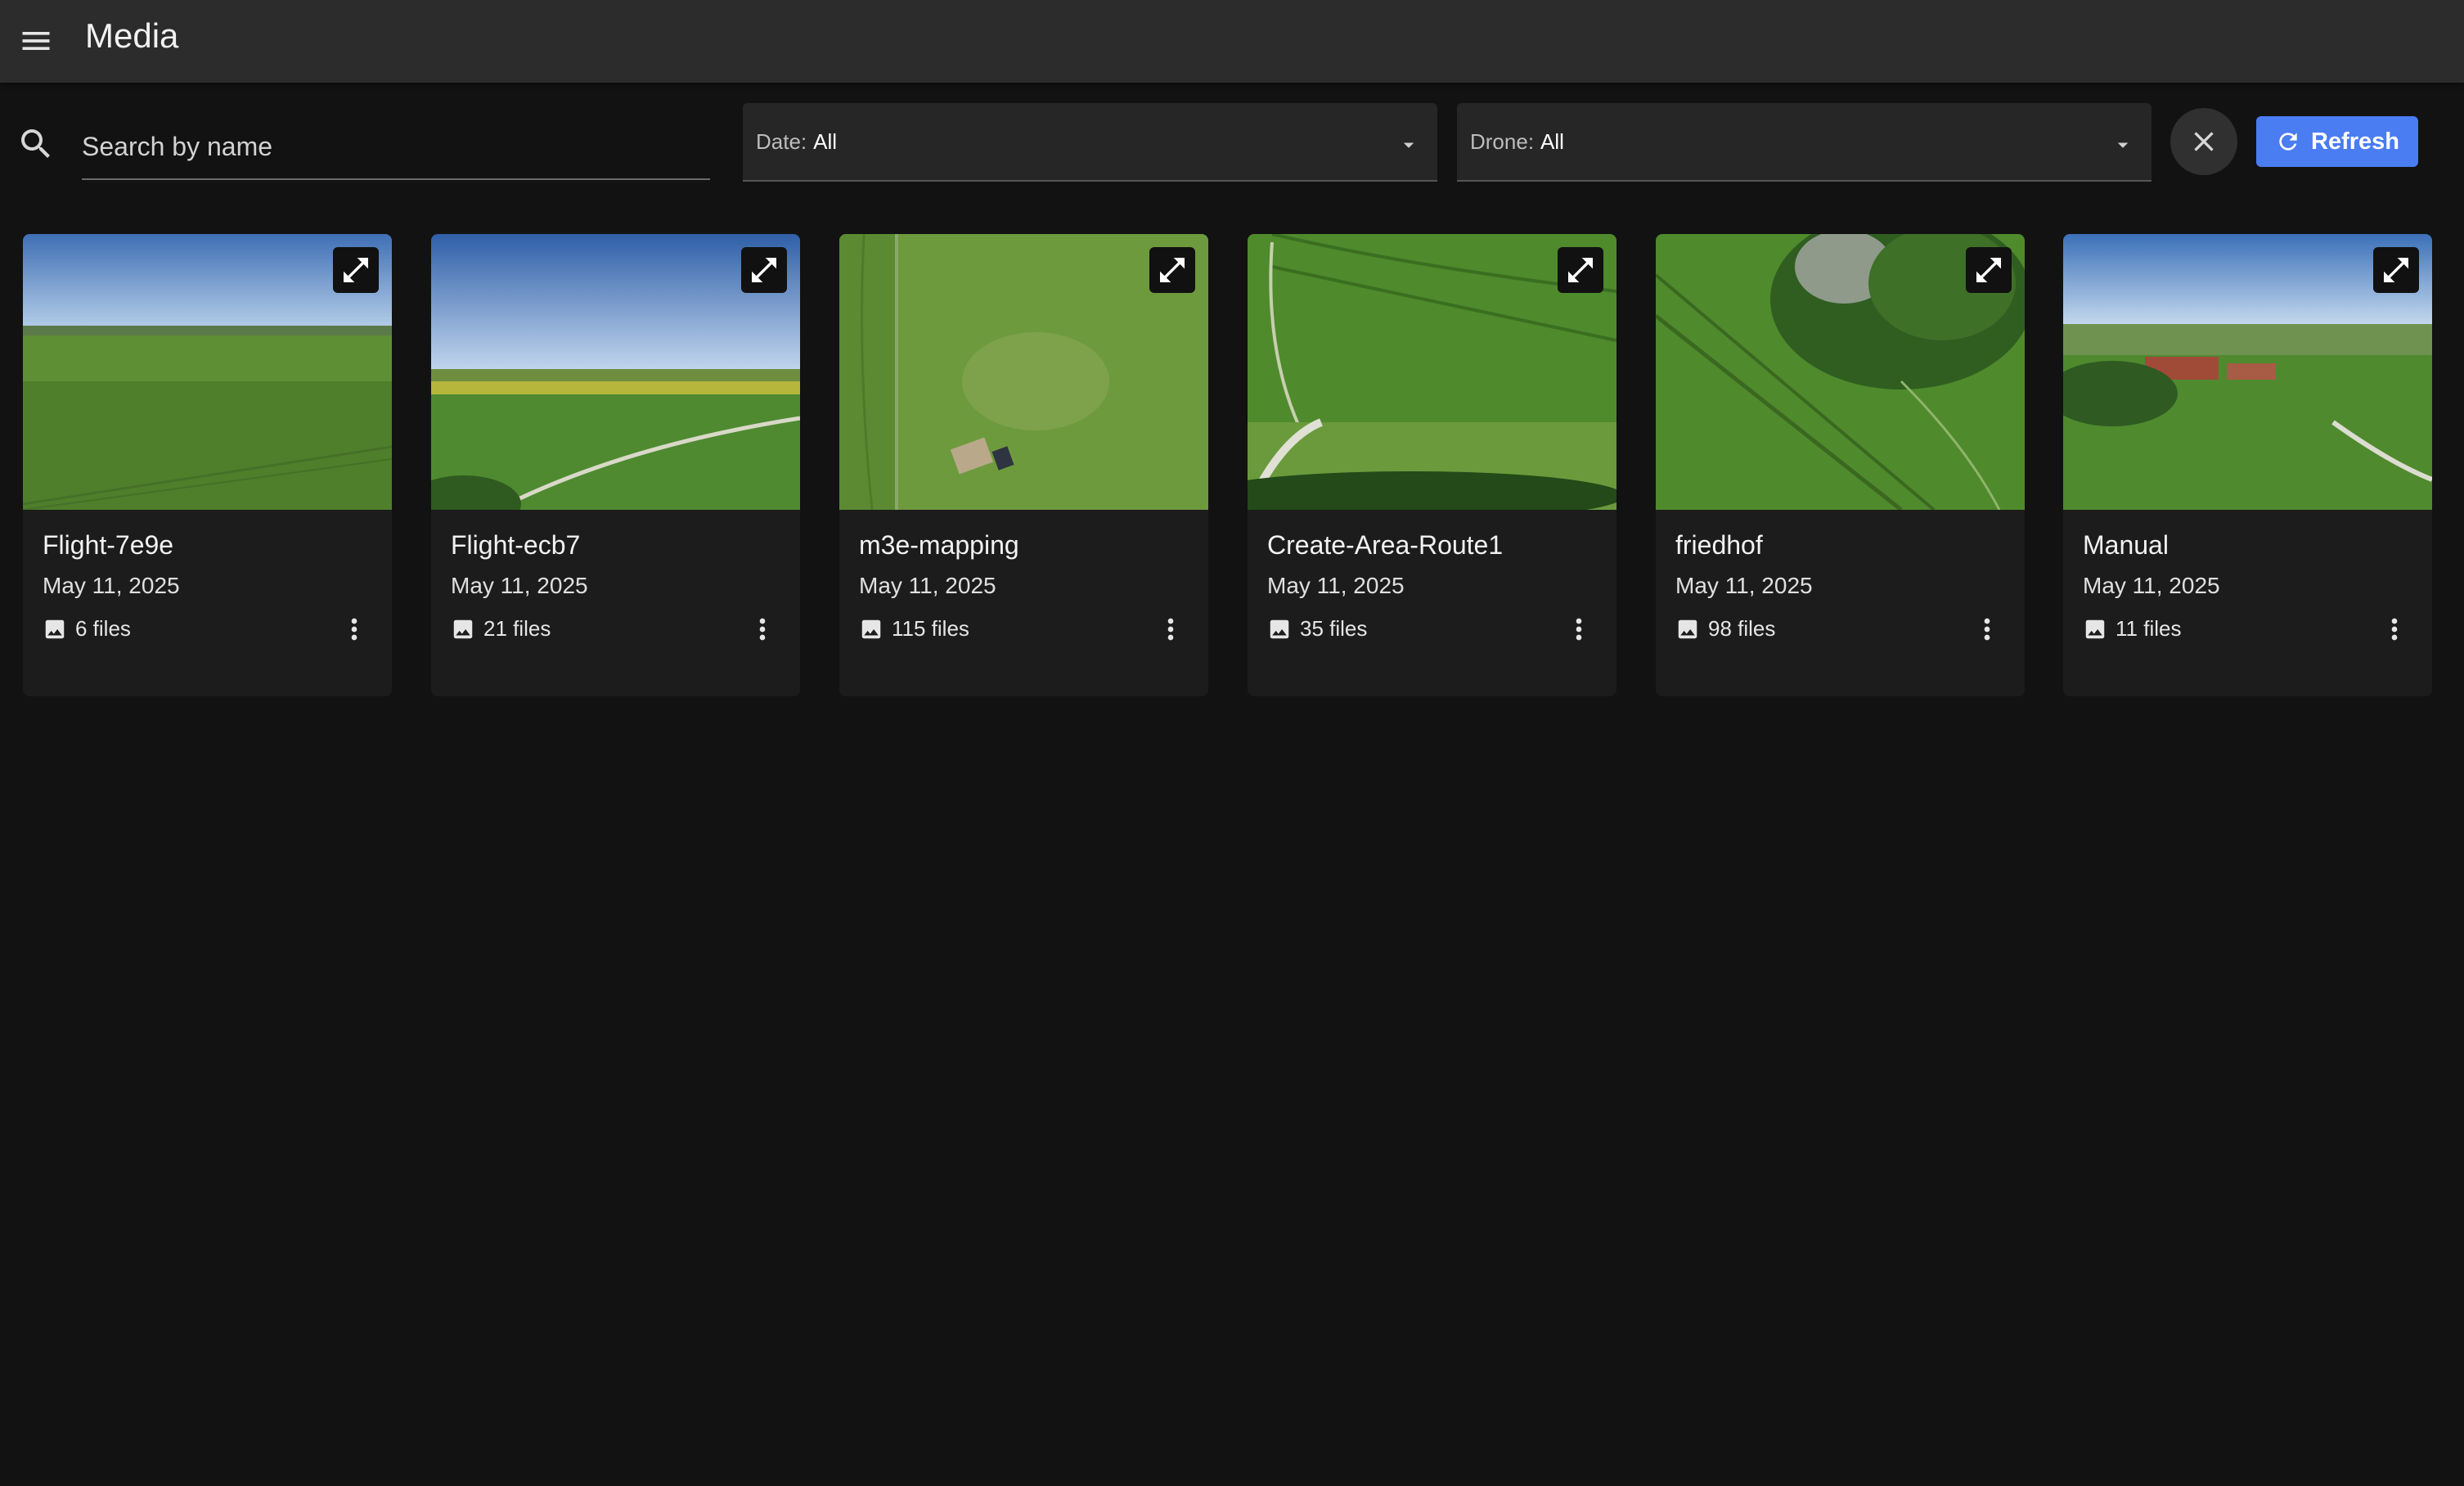 Image resolution: width=2464 pixels, height=1486 pixels. Describe the element at coordinates (36, 144) in the screenshot. I see `search-icon` at that location.